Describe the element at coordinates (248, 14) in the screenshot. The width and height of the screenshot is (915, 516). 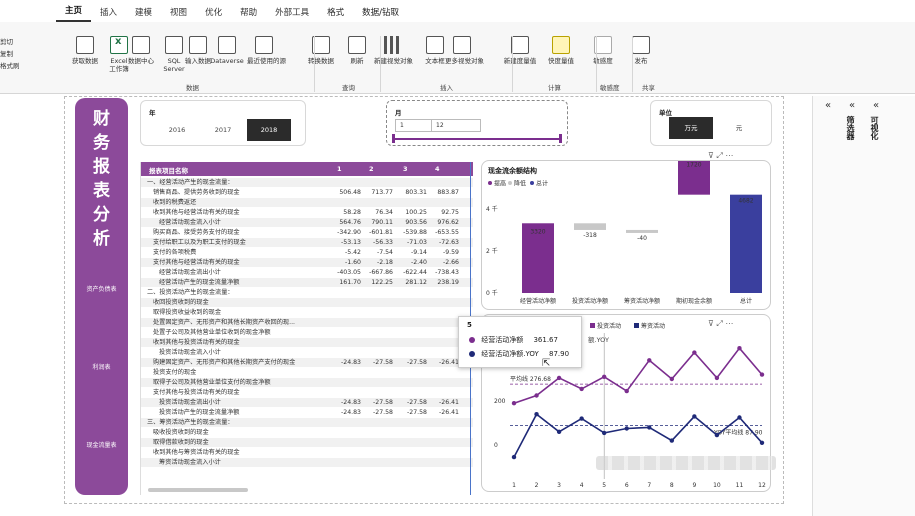
I see `tab-help: 帮助` at that location.